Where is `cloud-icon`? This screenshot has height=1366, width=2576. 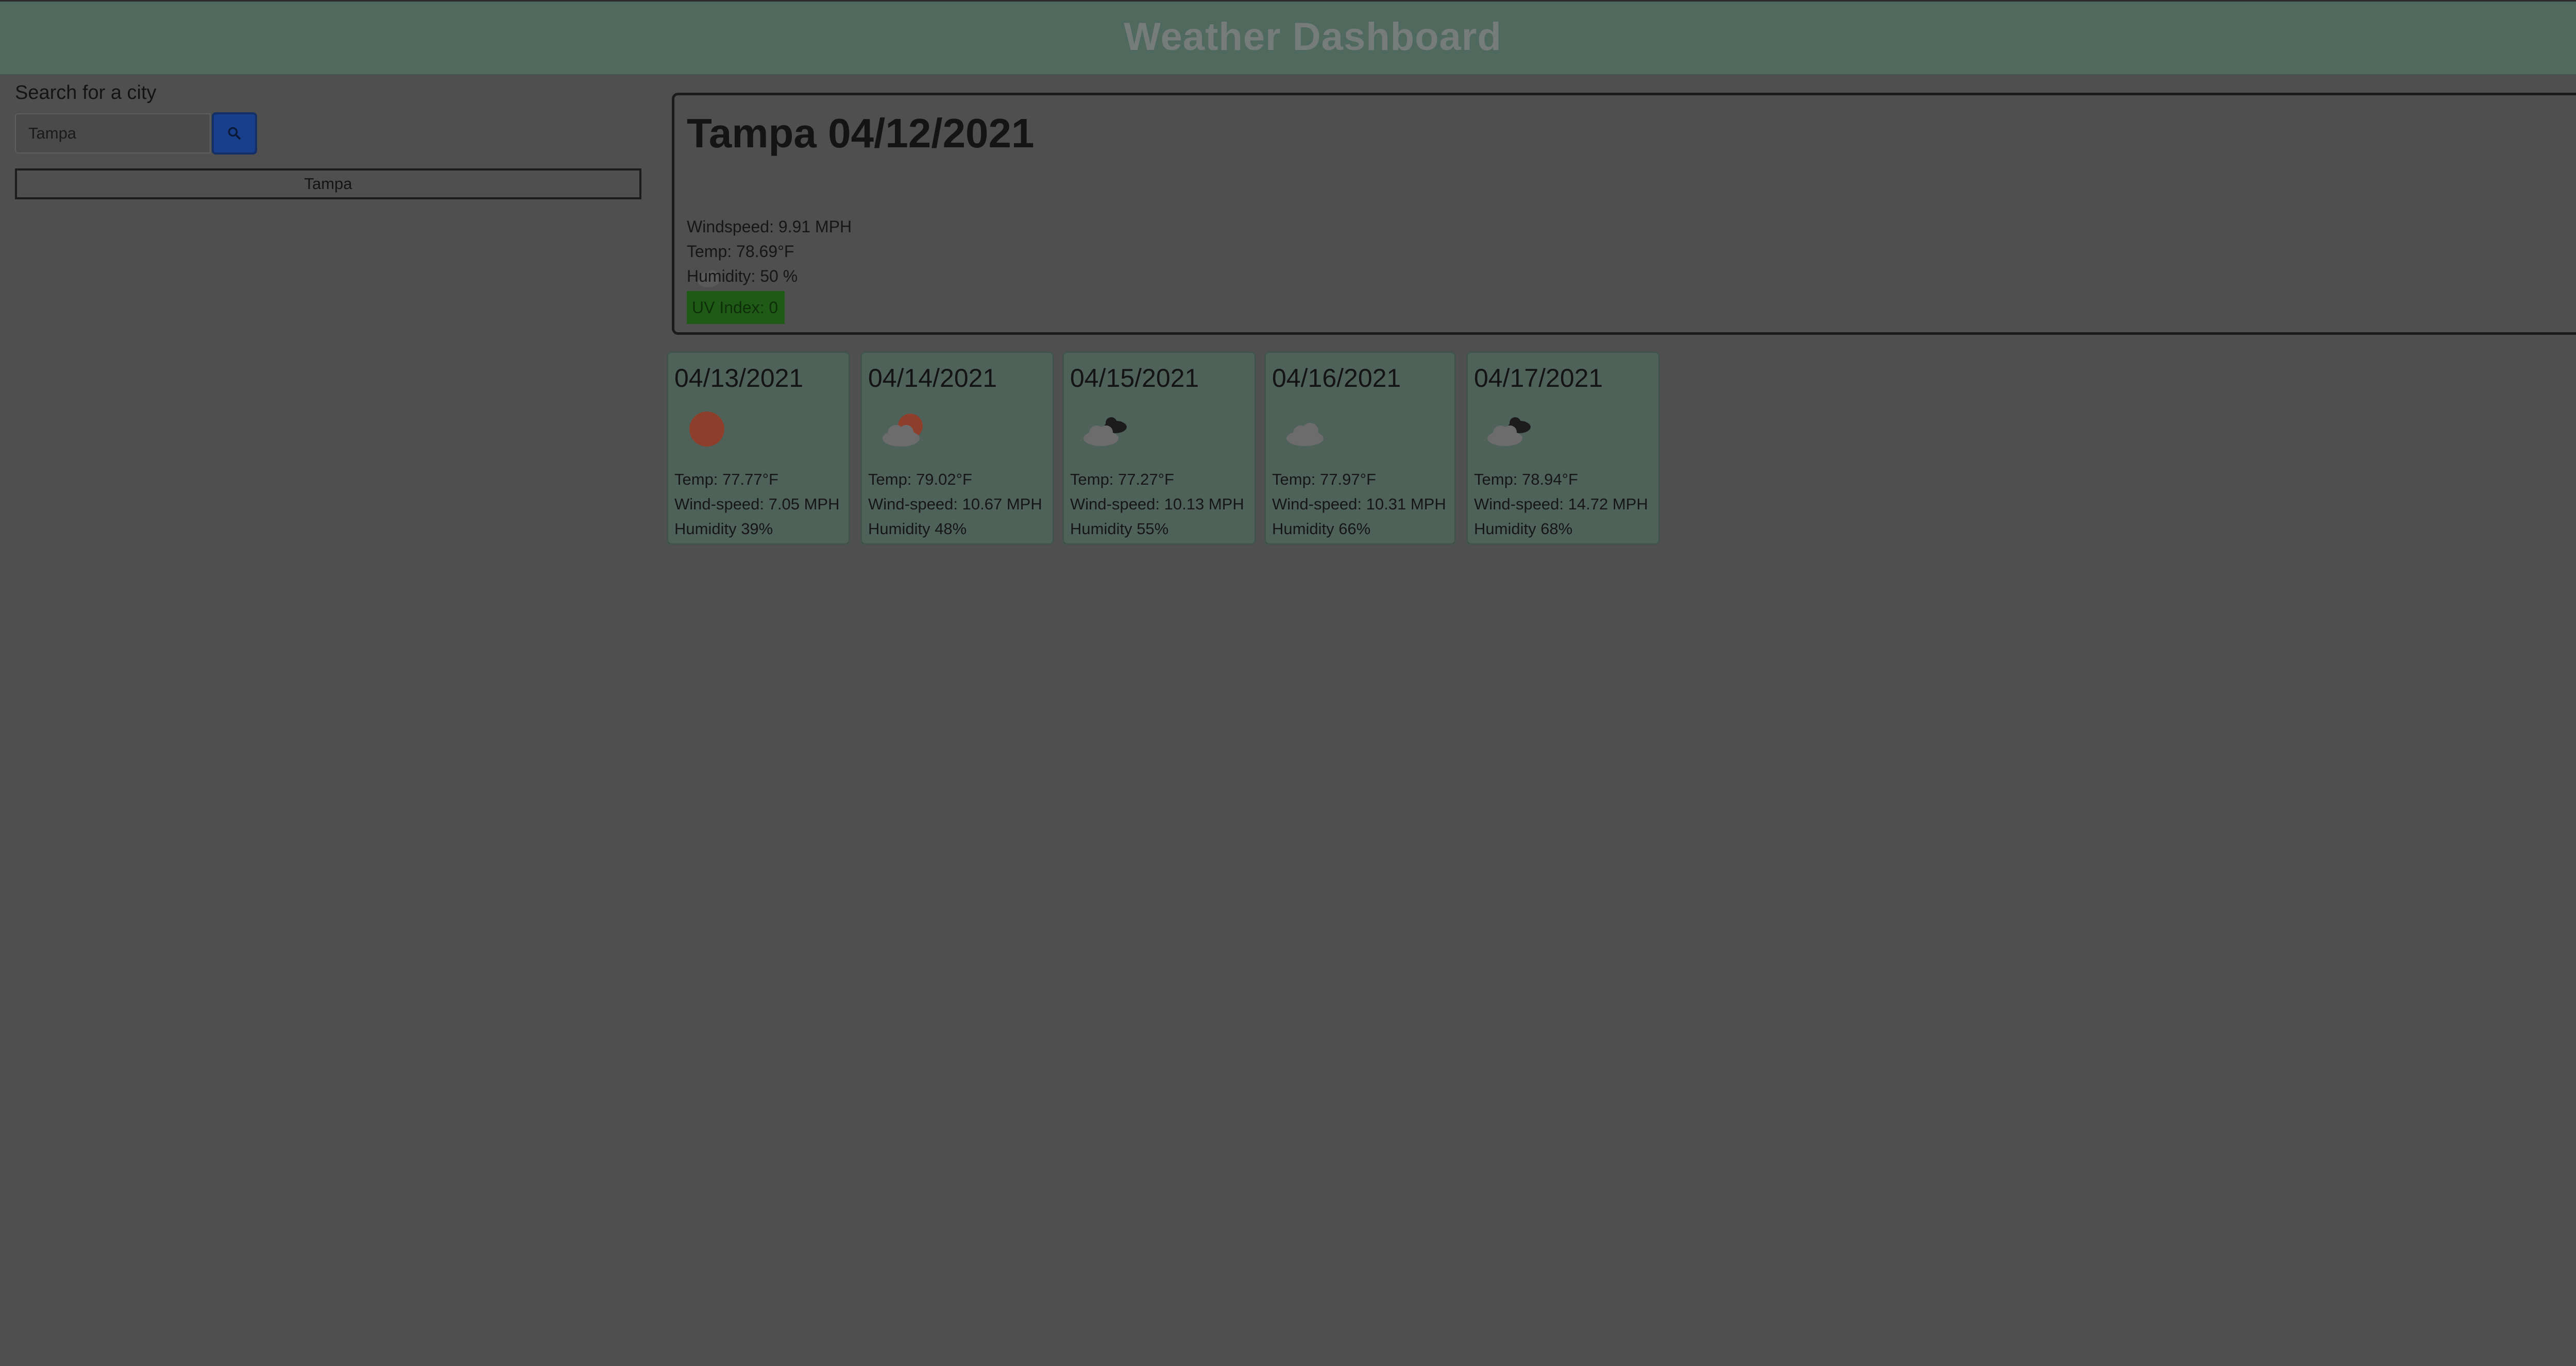
cloud-icon is located at coordinates (1305, 434).